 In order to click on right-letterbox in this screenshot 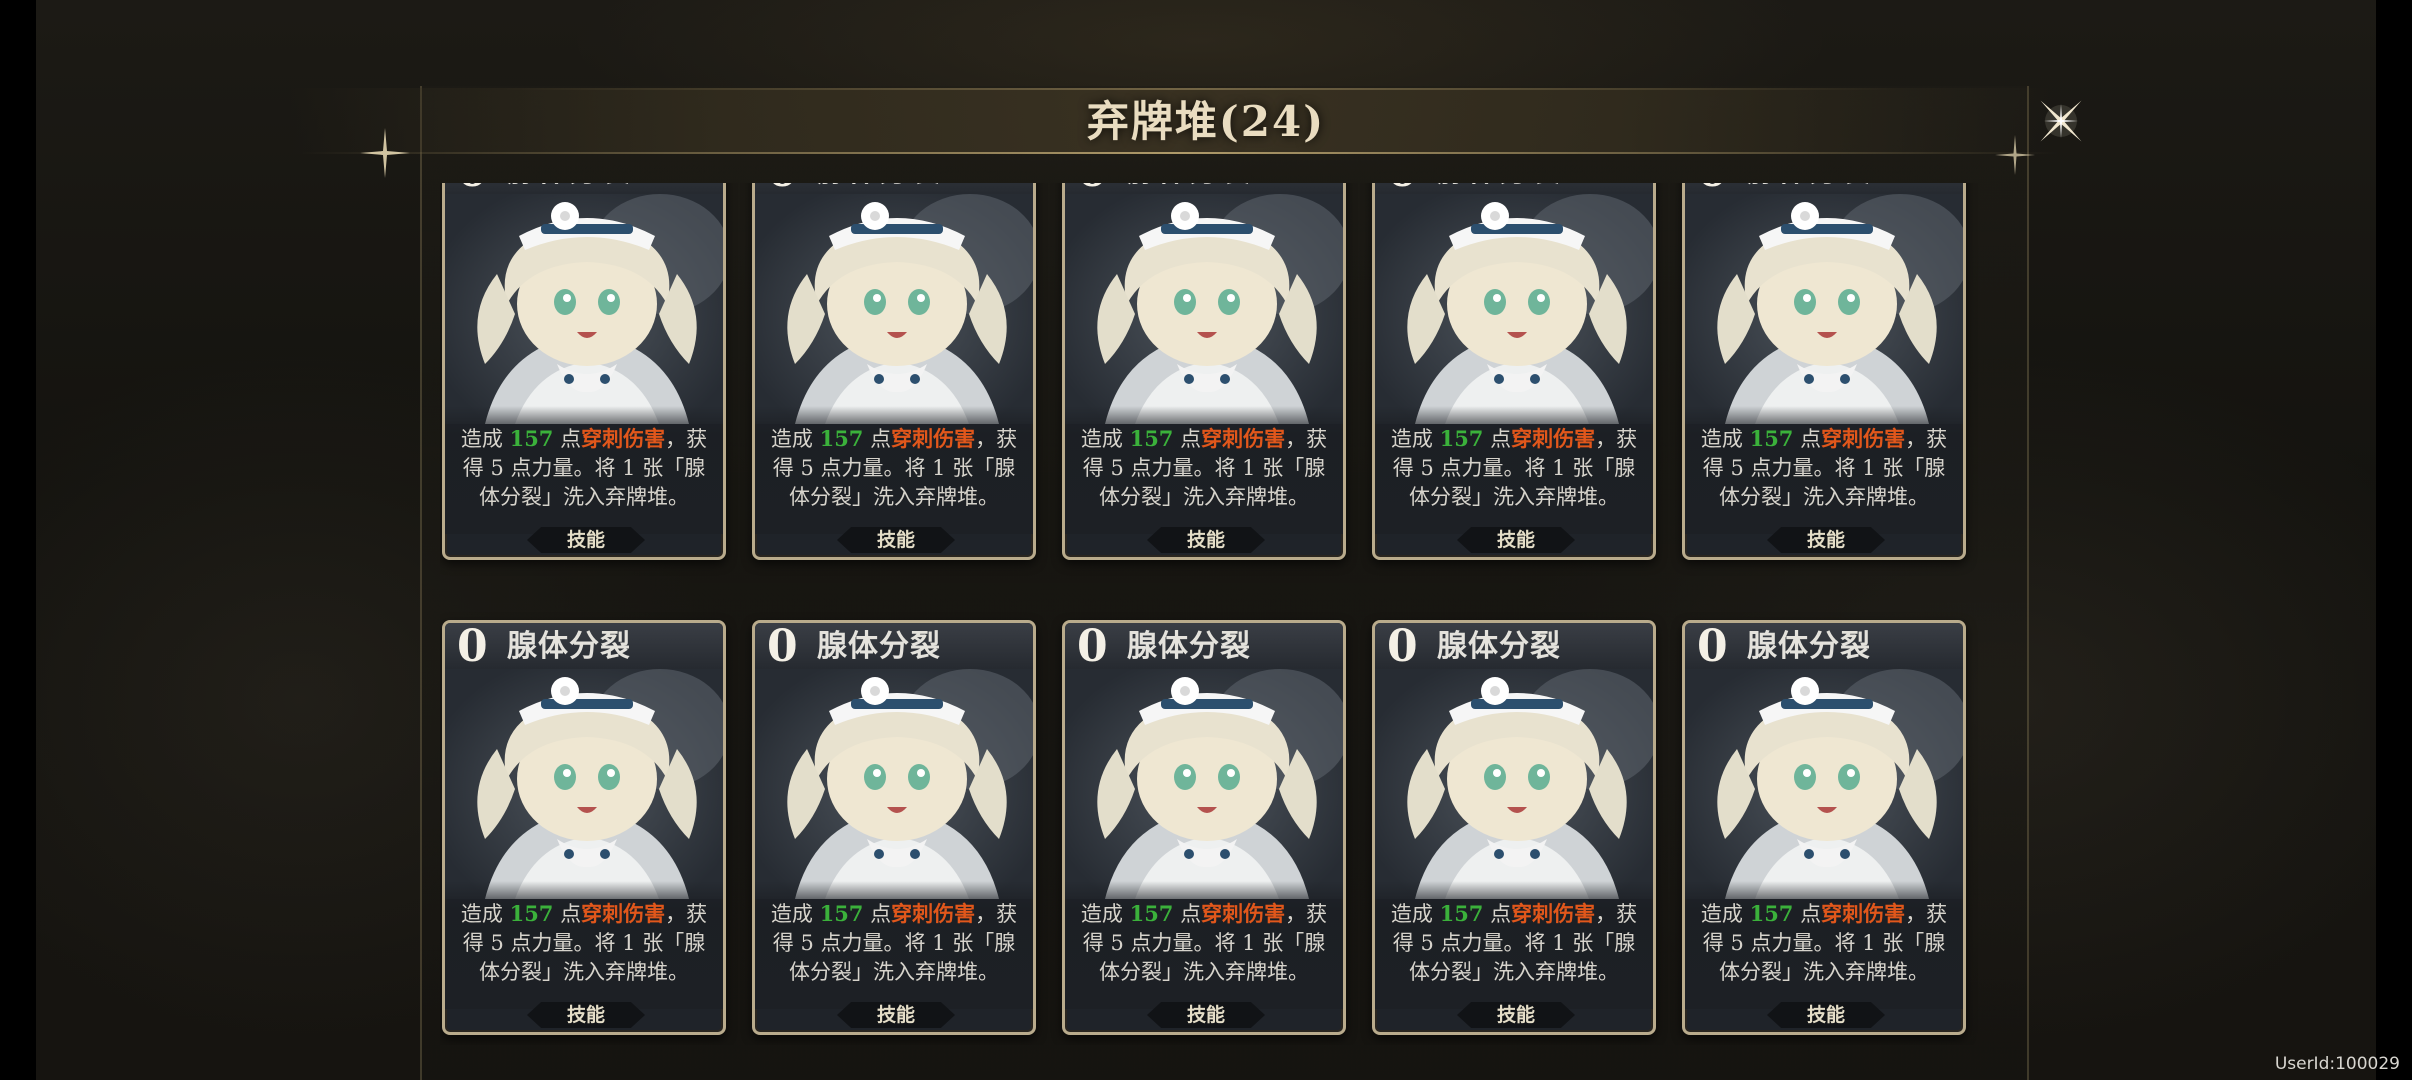, I will do `click(2394, 540)`.